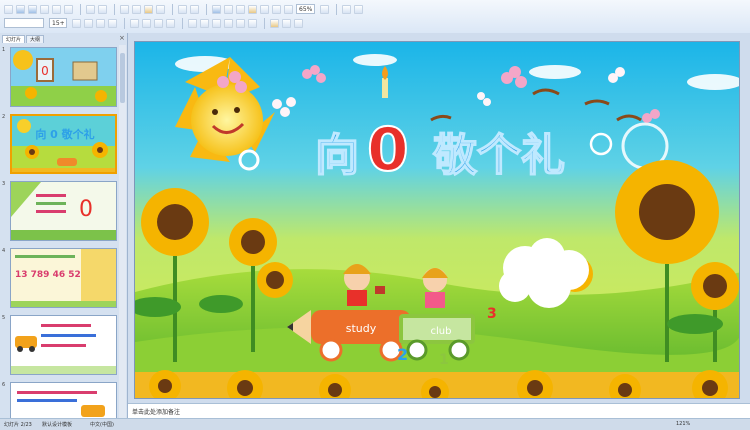 The width and height of the screenshot is (750, 430). I want to click on slide-title-right: 敬个礼, so click(498, 155).